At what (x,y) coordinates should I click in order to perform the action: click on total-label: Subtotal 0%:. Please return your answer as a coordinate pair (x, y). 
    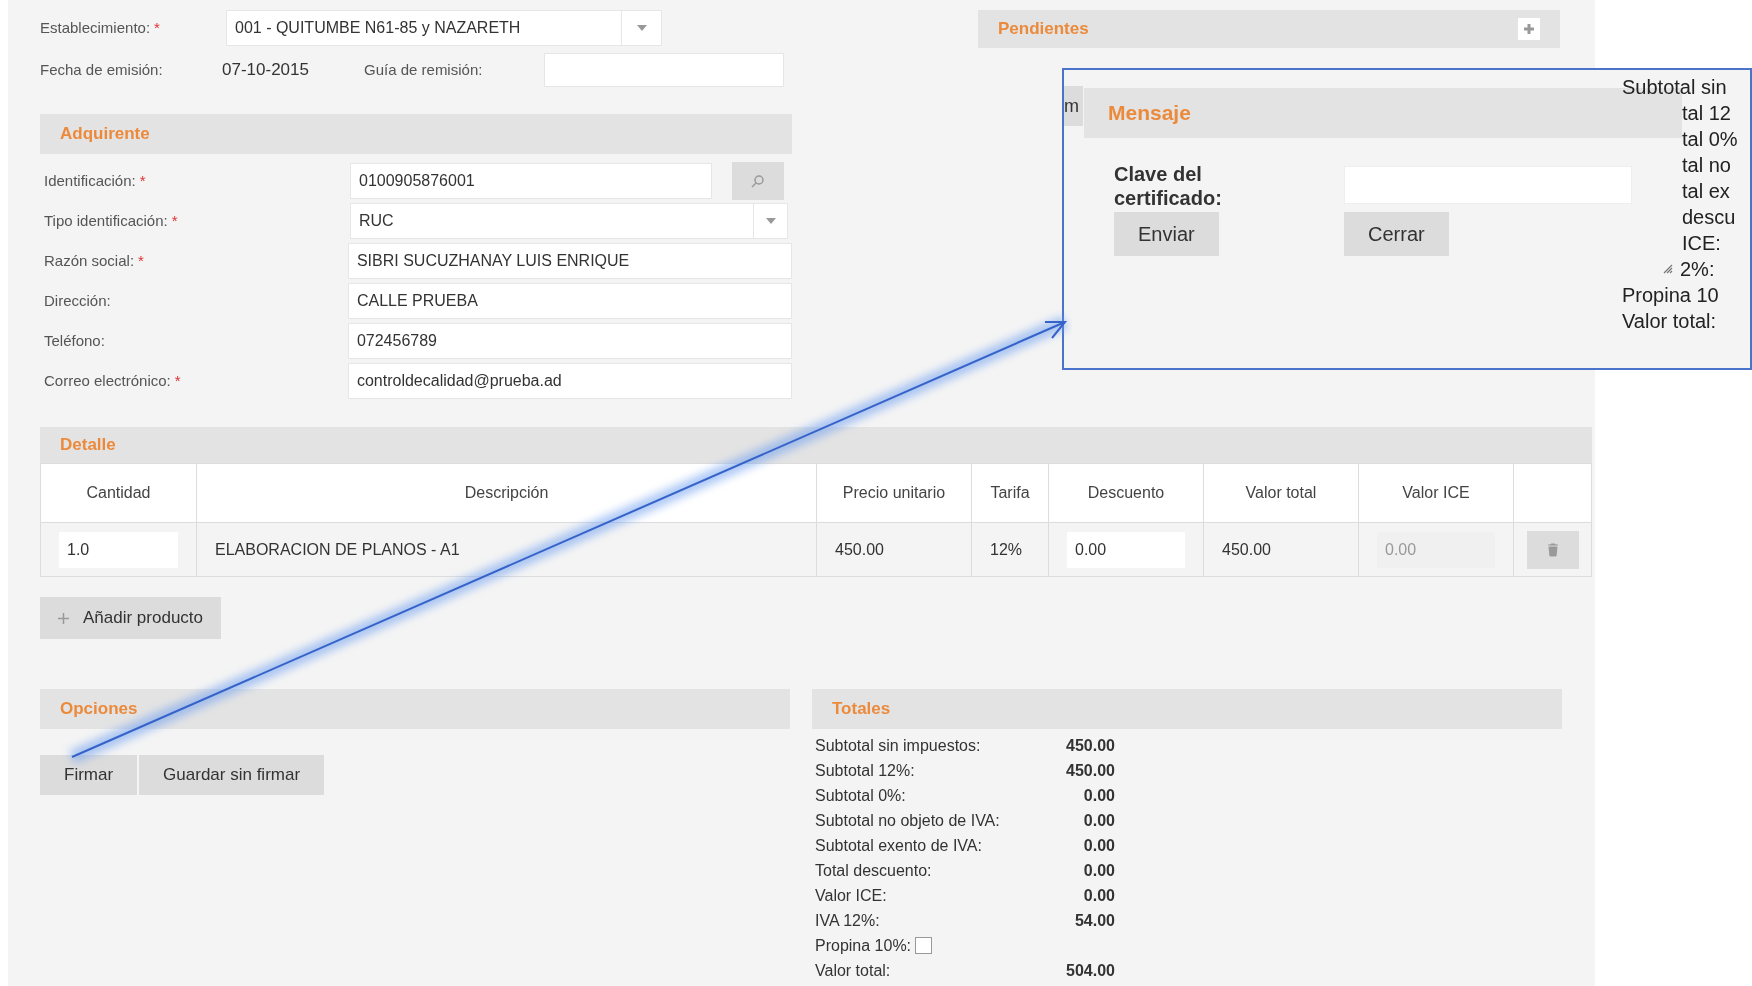
    Looking at the image, I should click on (861, 795).